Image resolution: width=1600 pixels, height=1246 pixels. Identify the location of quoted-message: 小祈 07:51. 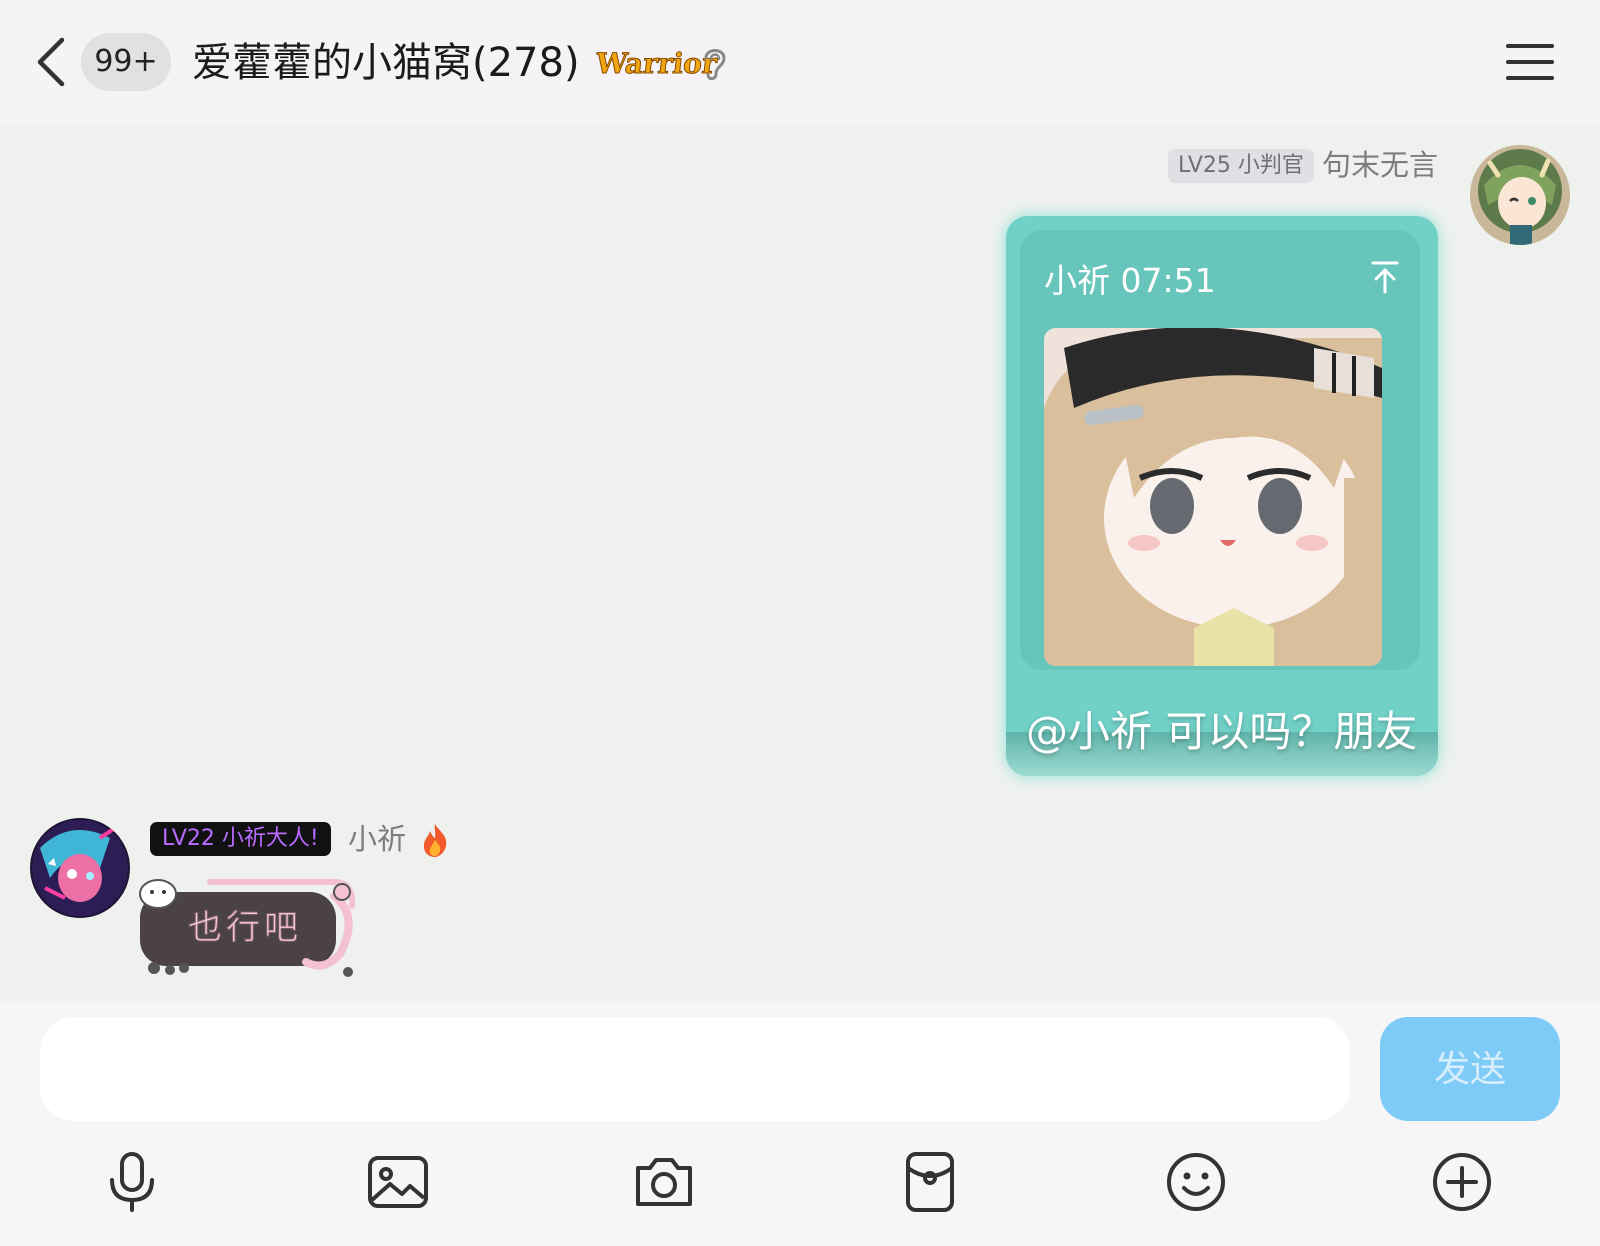
(1220, 450).